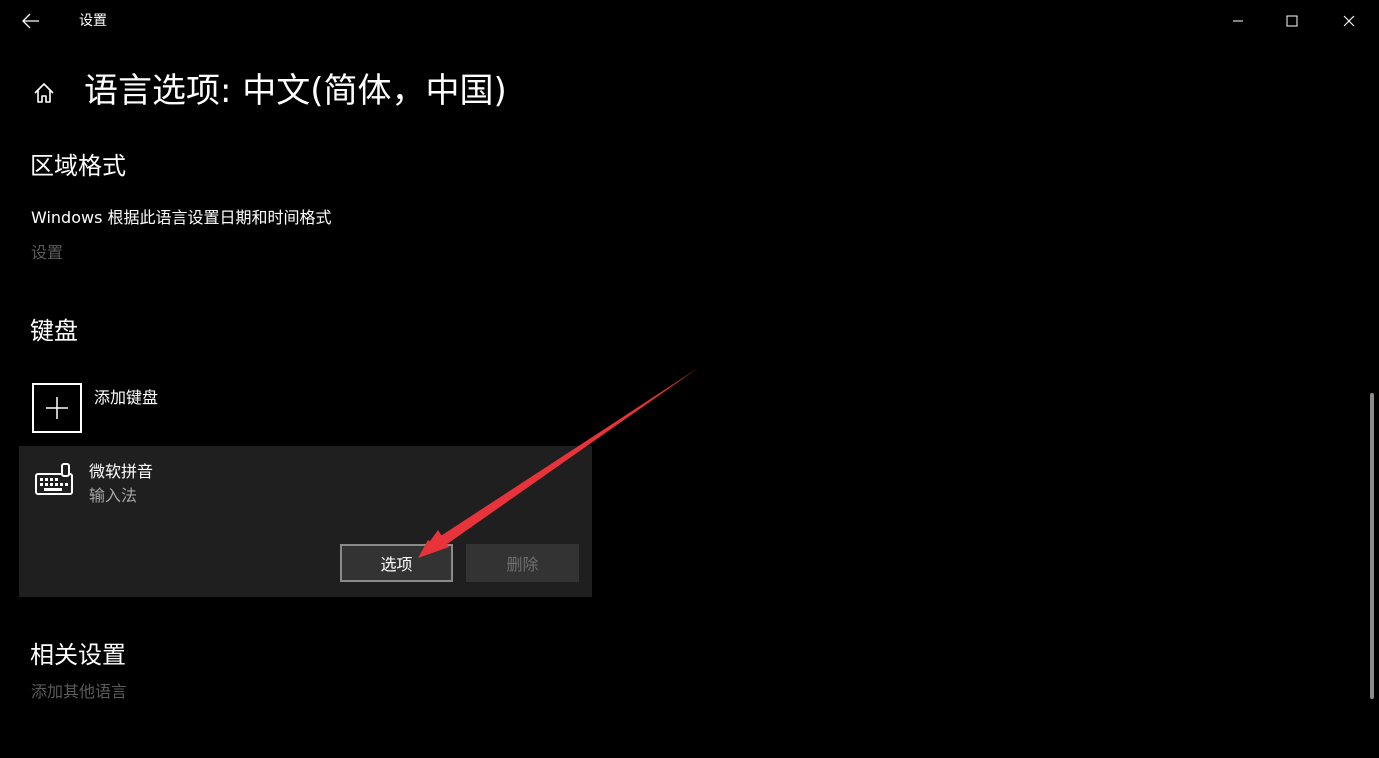 The width and height of the screenshot is (1379, 758). What do you see at coordinates (78, 655) in the screenshot?
I see `related-settings-heading: 相关设置` at bounding box center [78, 655].